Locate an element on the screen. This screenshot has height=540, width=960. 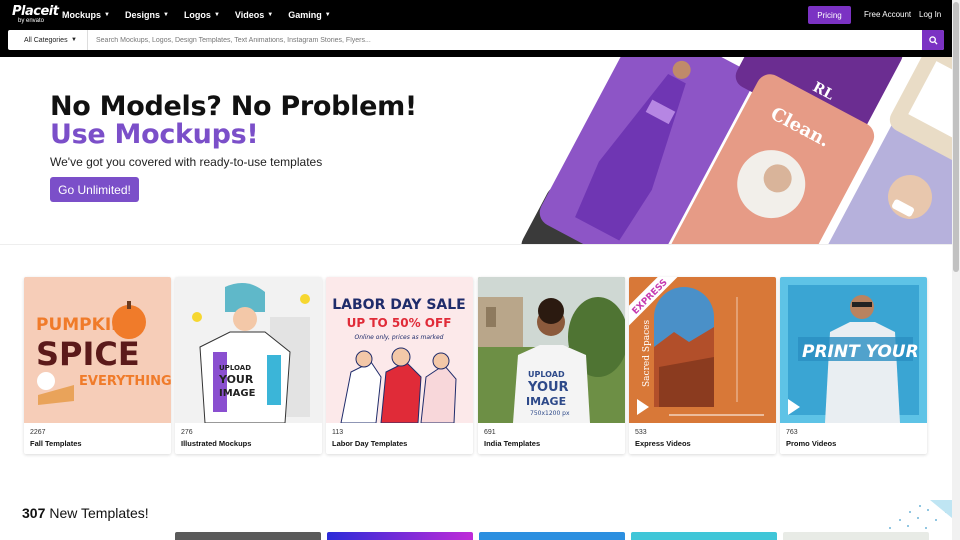
menu-label: Gaming is located at coordinates (305, 15).